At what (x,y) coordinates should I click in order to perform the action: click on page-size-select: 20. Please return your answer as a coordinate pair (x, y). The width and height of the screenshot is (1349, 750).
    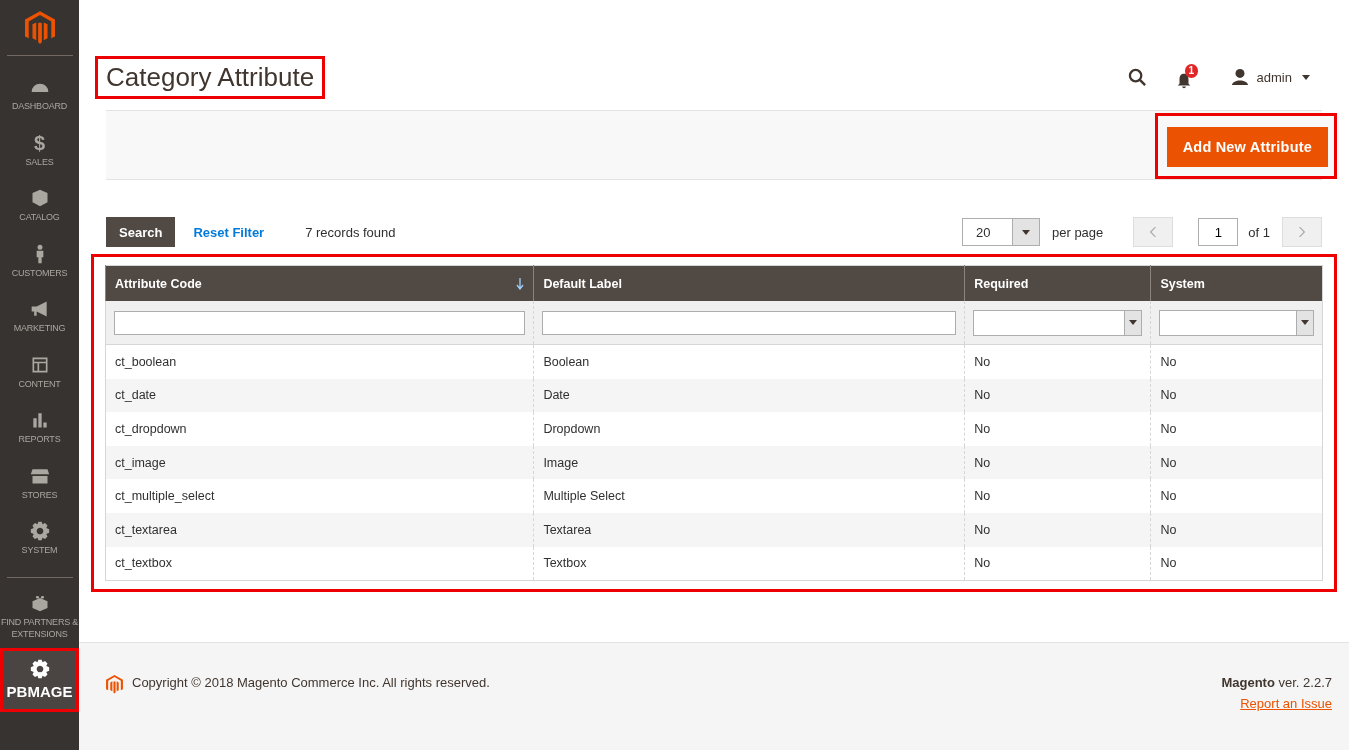
    Looking at the image, I should click on (1001, 232).